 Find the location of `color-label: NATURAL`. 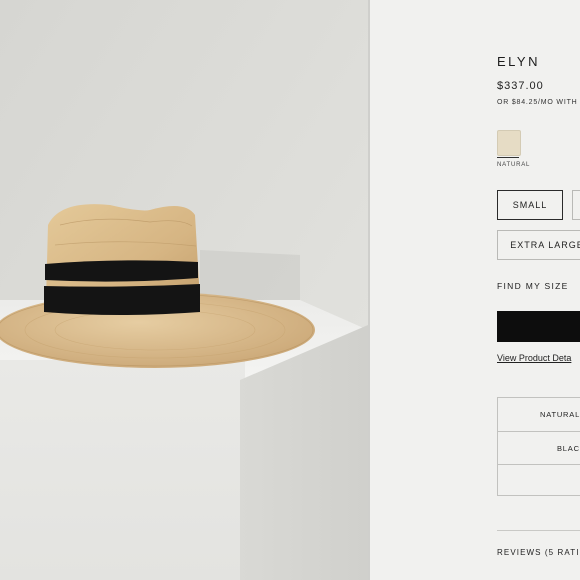

color-label: NATURAL is located at coordinates (514, 165).